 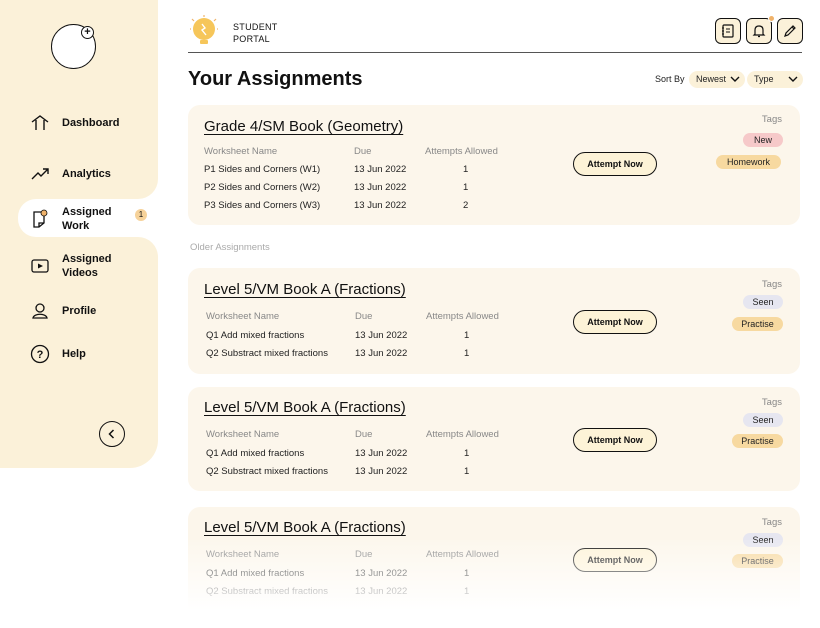 I want to click on bell-icon, so click(x=759, y=31).